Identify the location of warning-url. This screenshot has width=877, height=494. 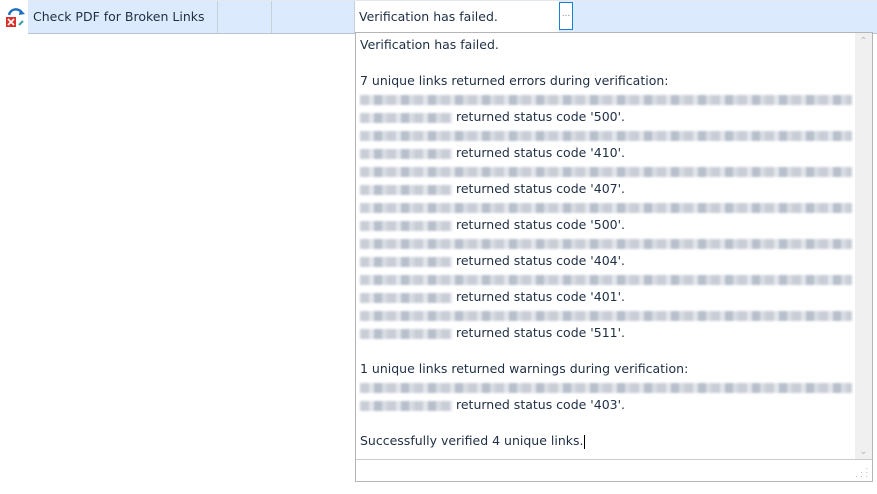
(607, 387).